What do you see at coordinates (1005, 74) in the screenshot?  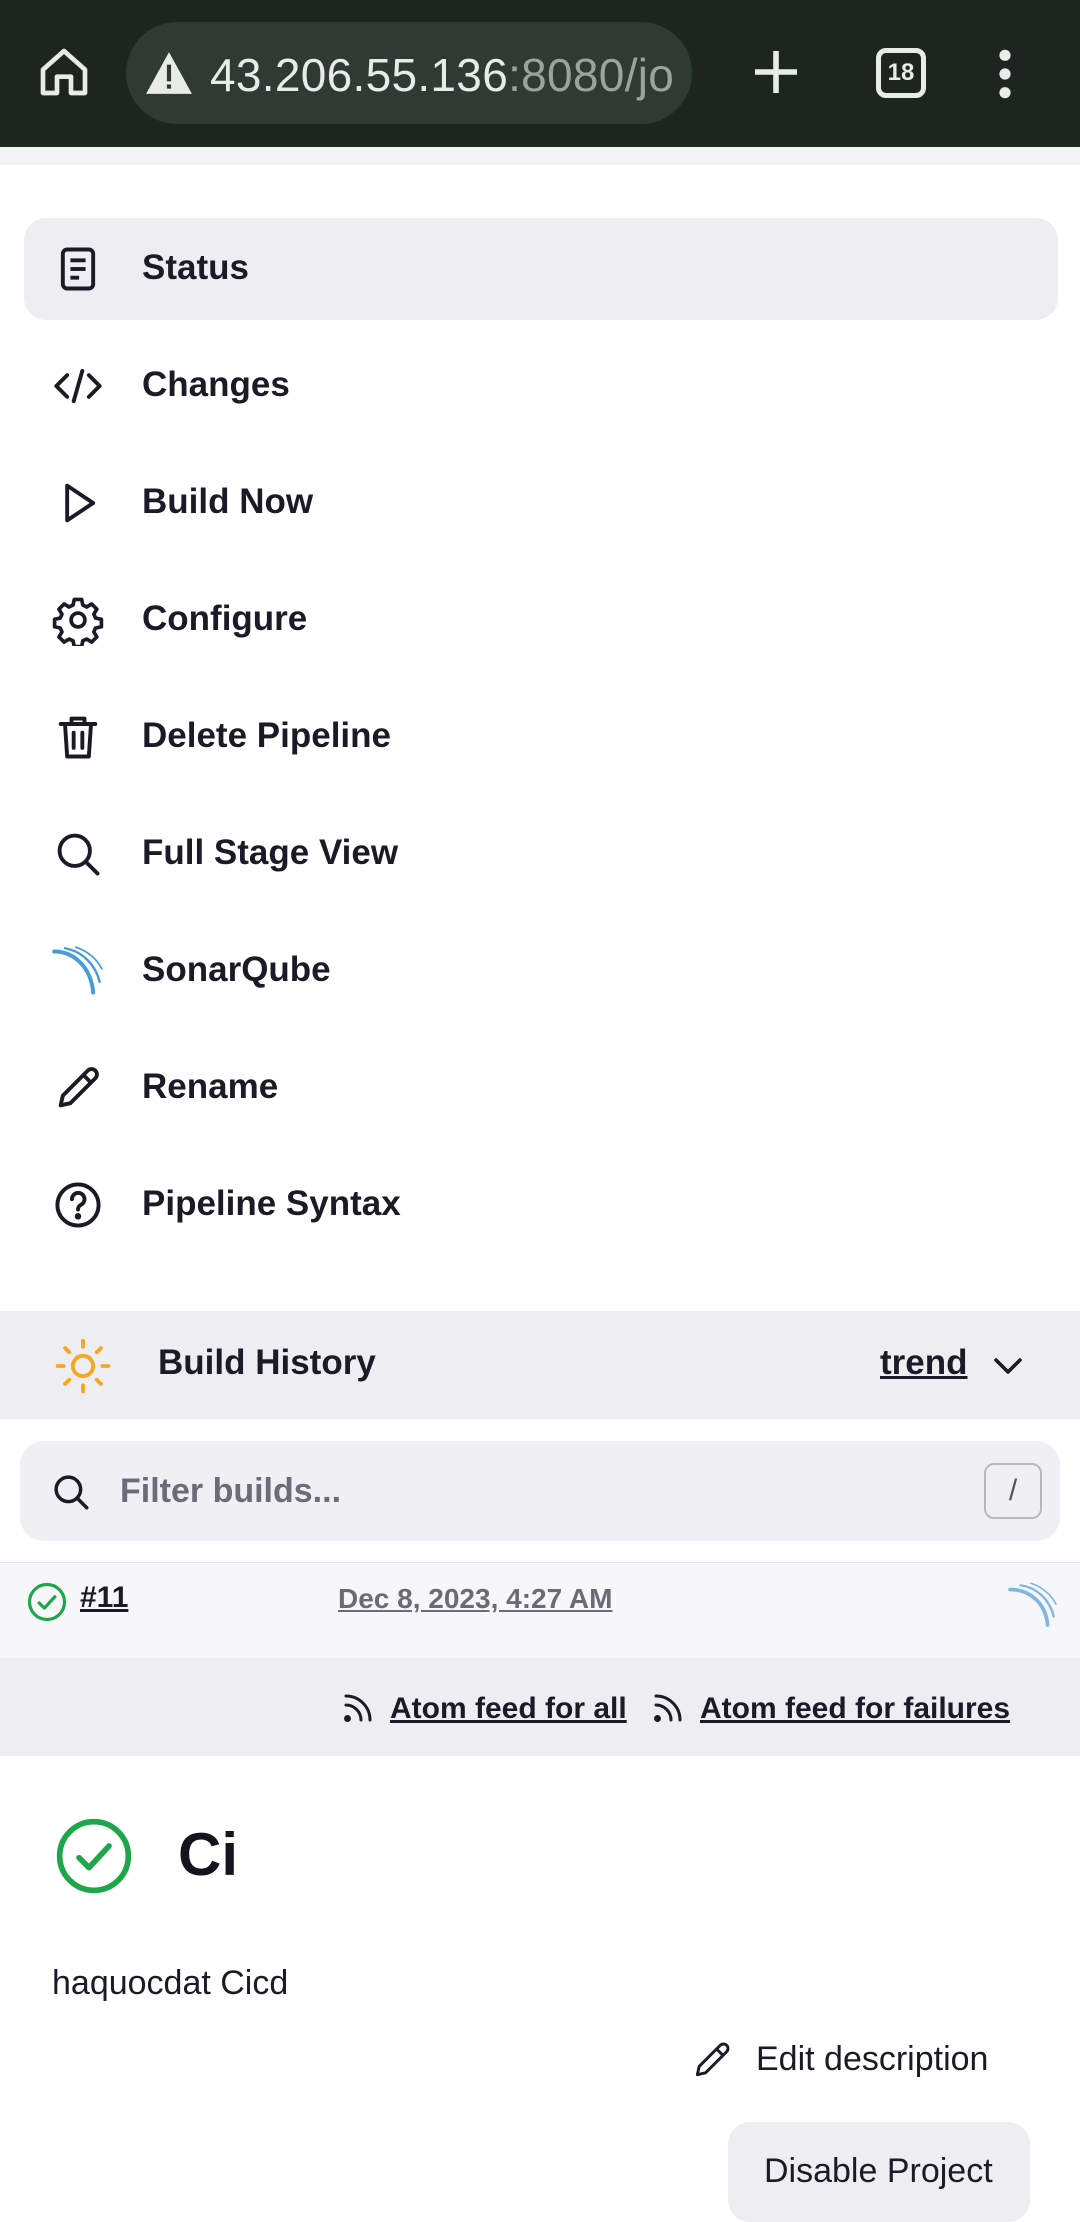 I see `more-menu-icon` at bounding box center [1005, 74].